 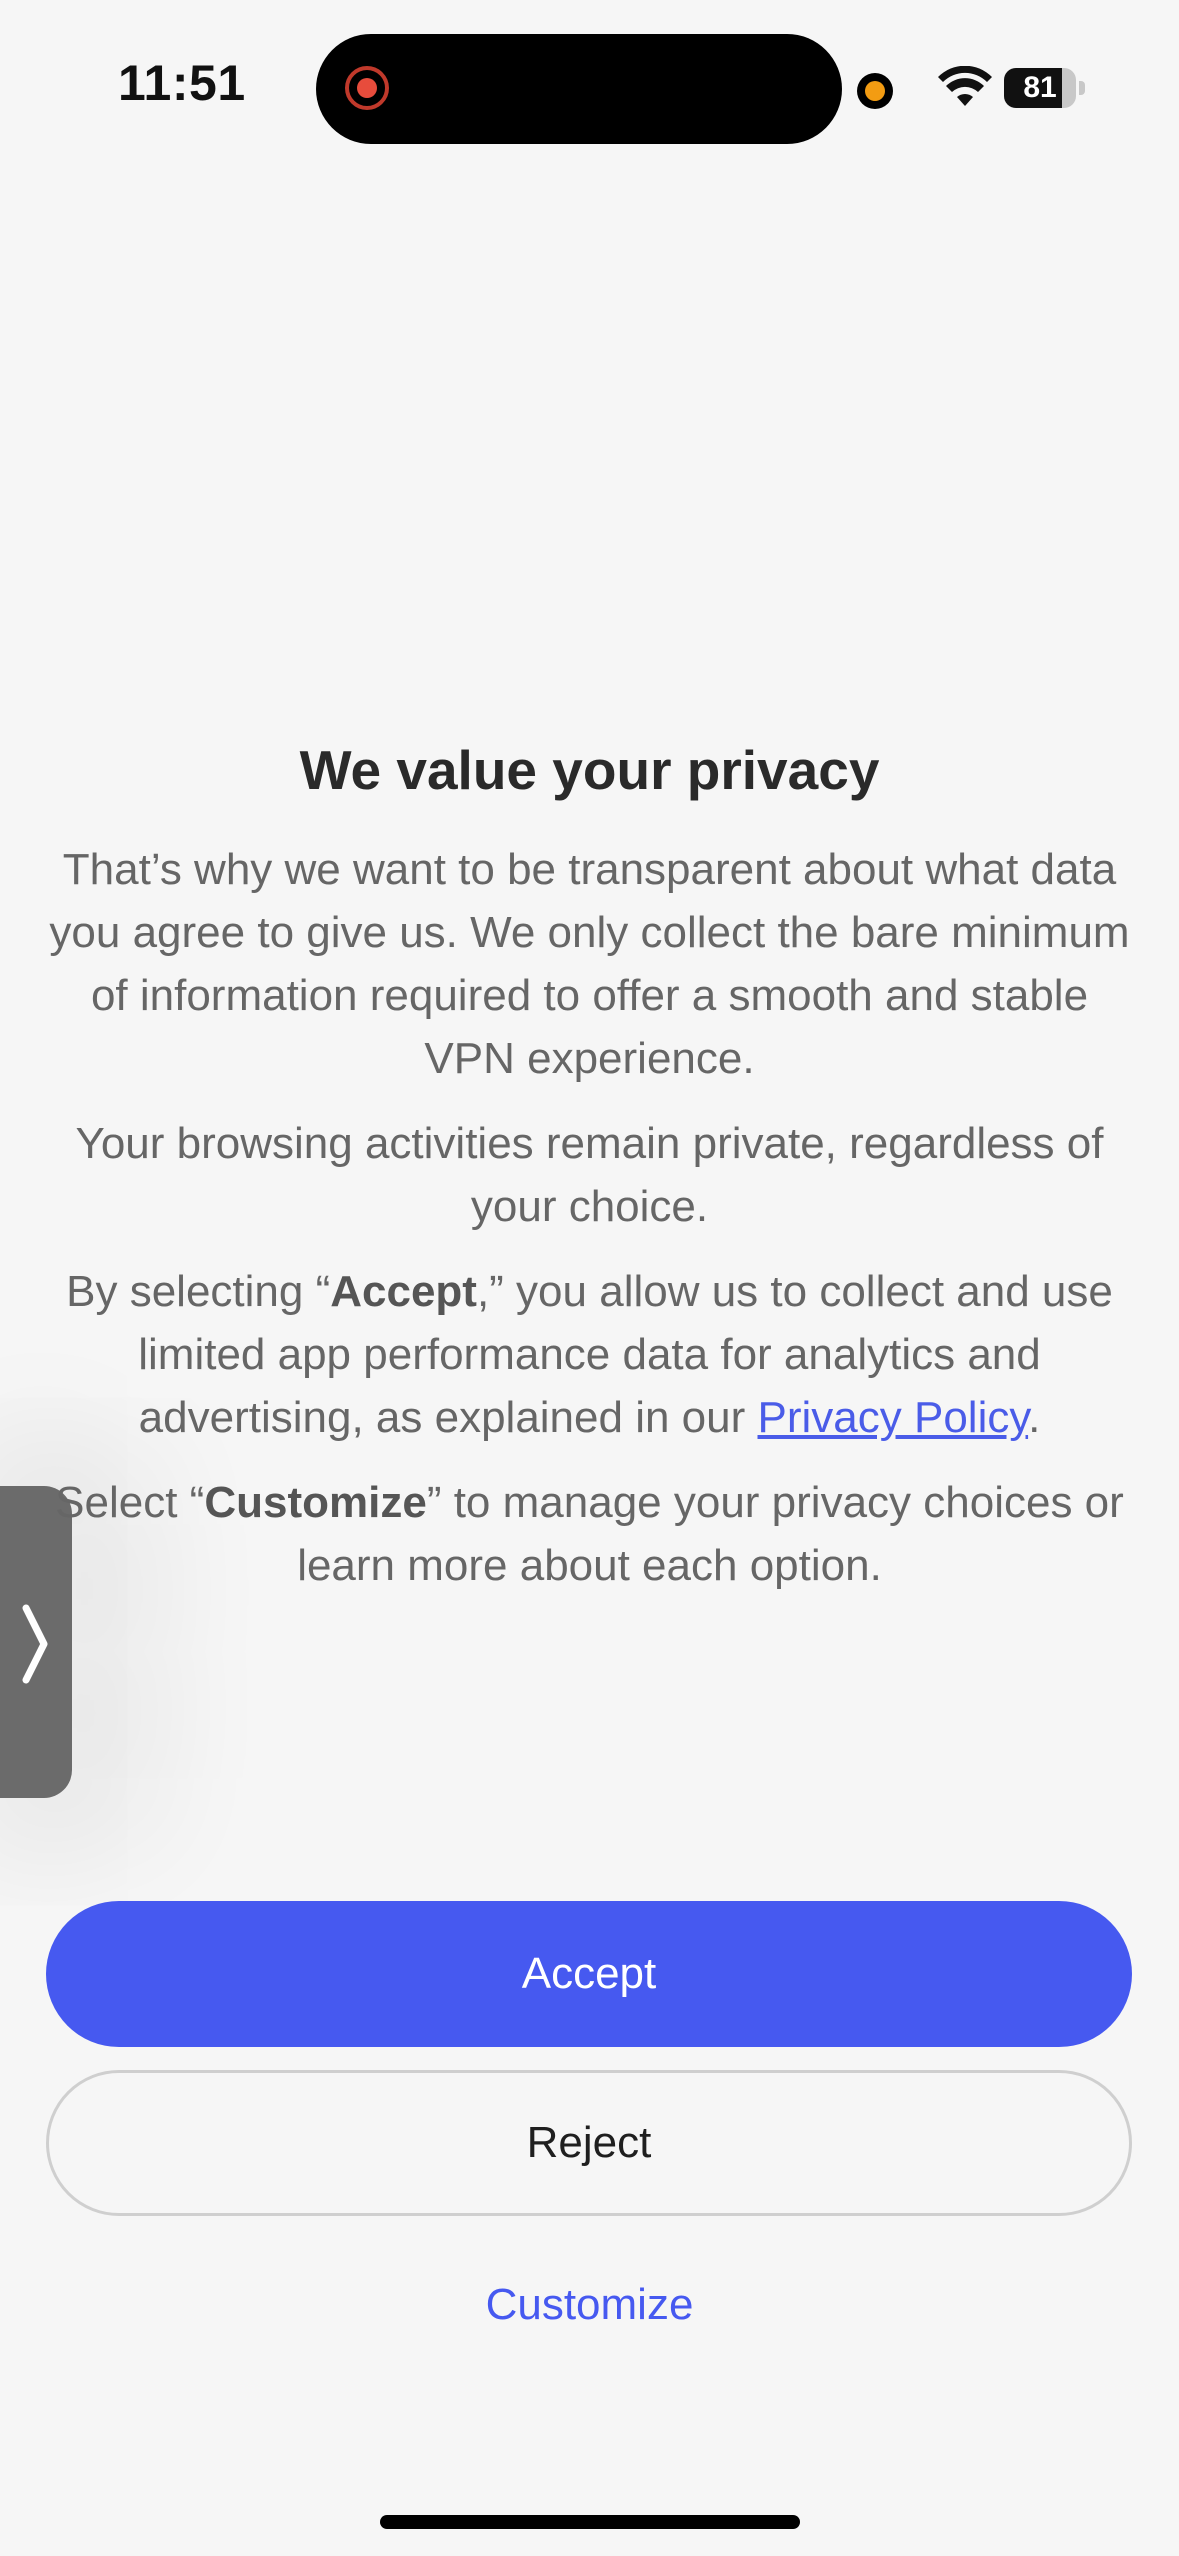 What do you see at coordinates (589, 1974) in the screenshot?
I see `accept-button: Accept` at bounding box center [589, 1974].